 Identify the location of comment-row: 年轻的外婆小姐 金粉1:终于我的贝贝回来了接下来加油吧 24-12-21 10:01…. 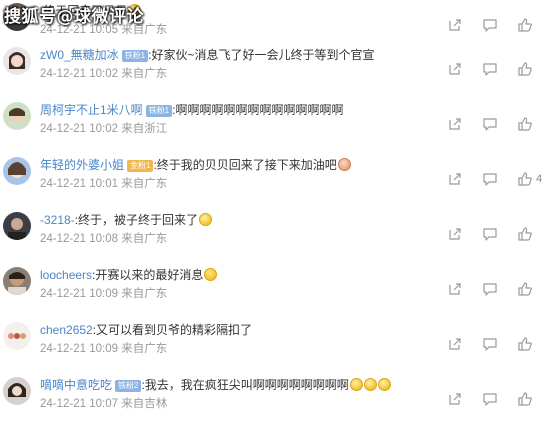
(271, 181).